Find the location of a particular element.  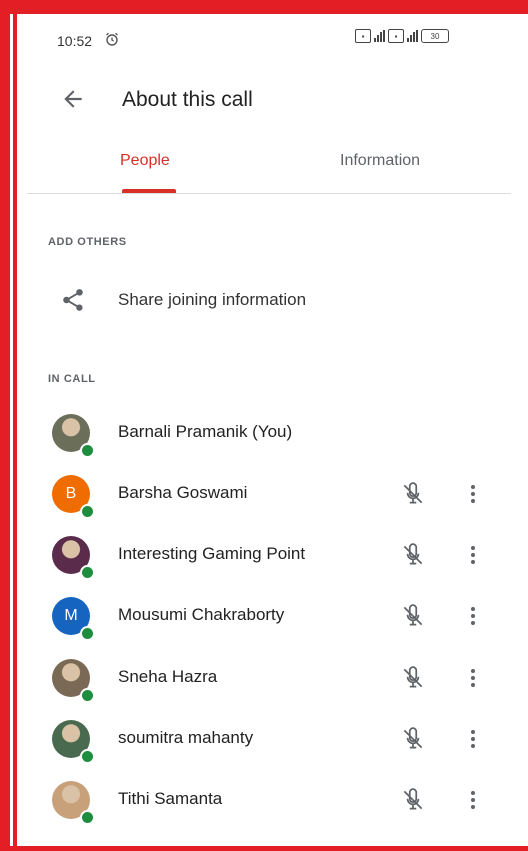

arrow-back-icon is located at coordinates (73, 99).